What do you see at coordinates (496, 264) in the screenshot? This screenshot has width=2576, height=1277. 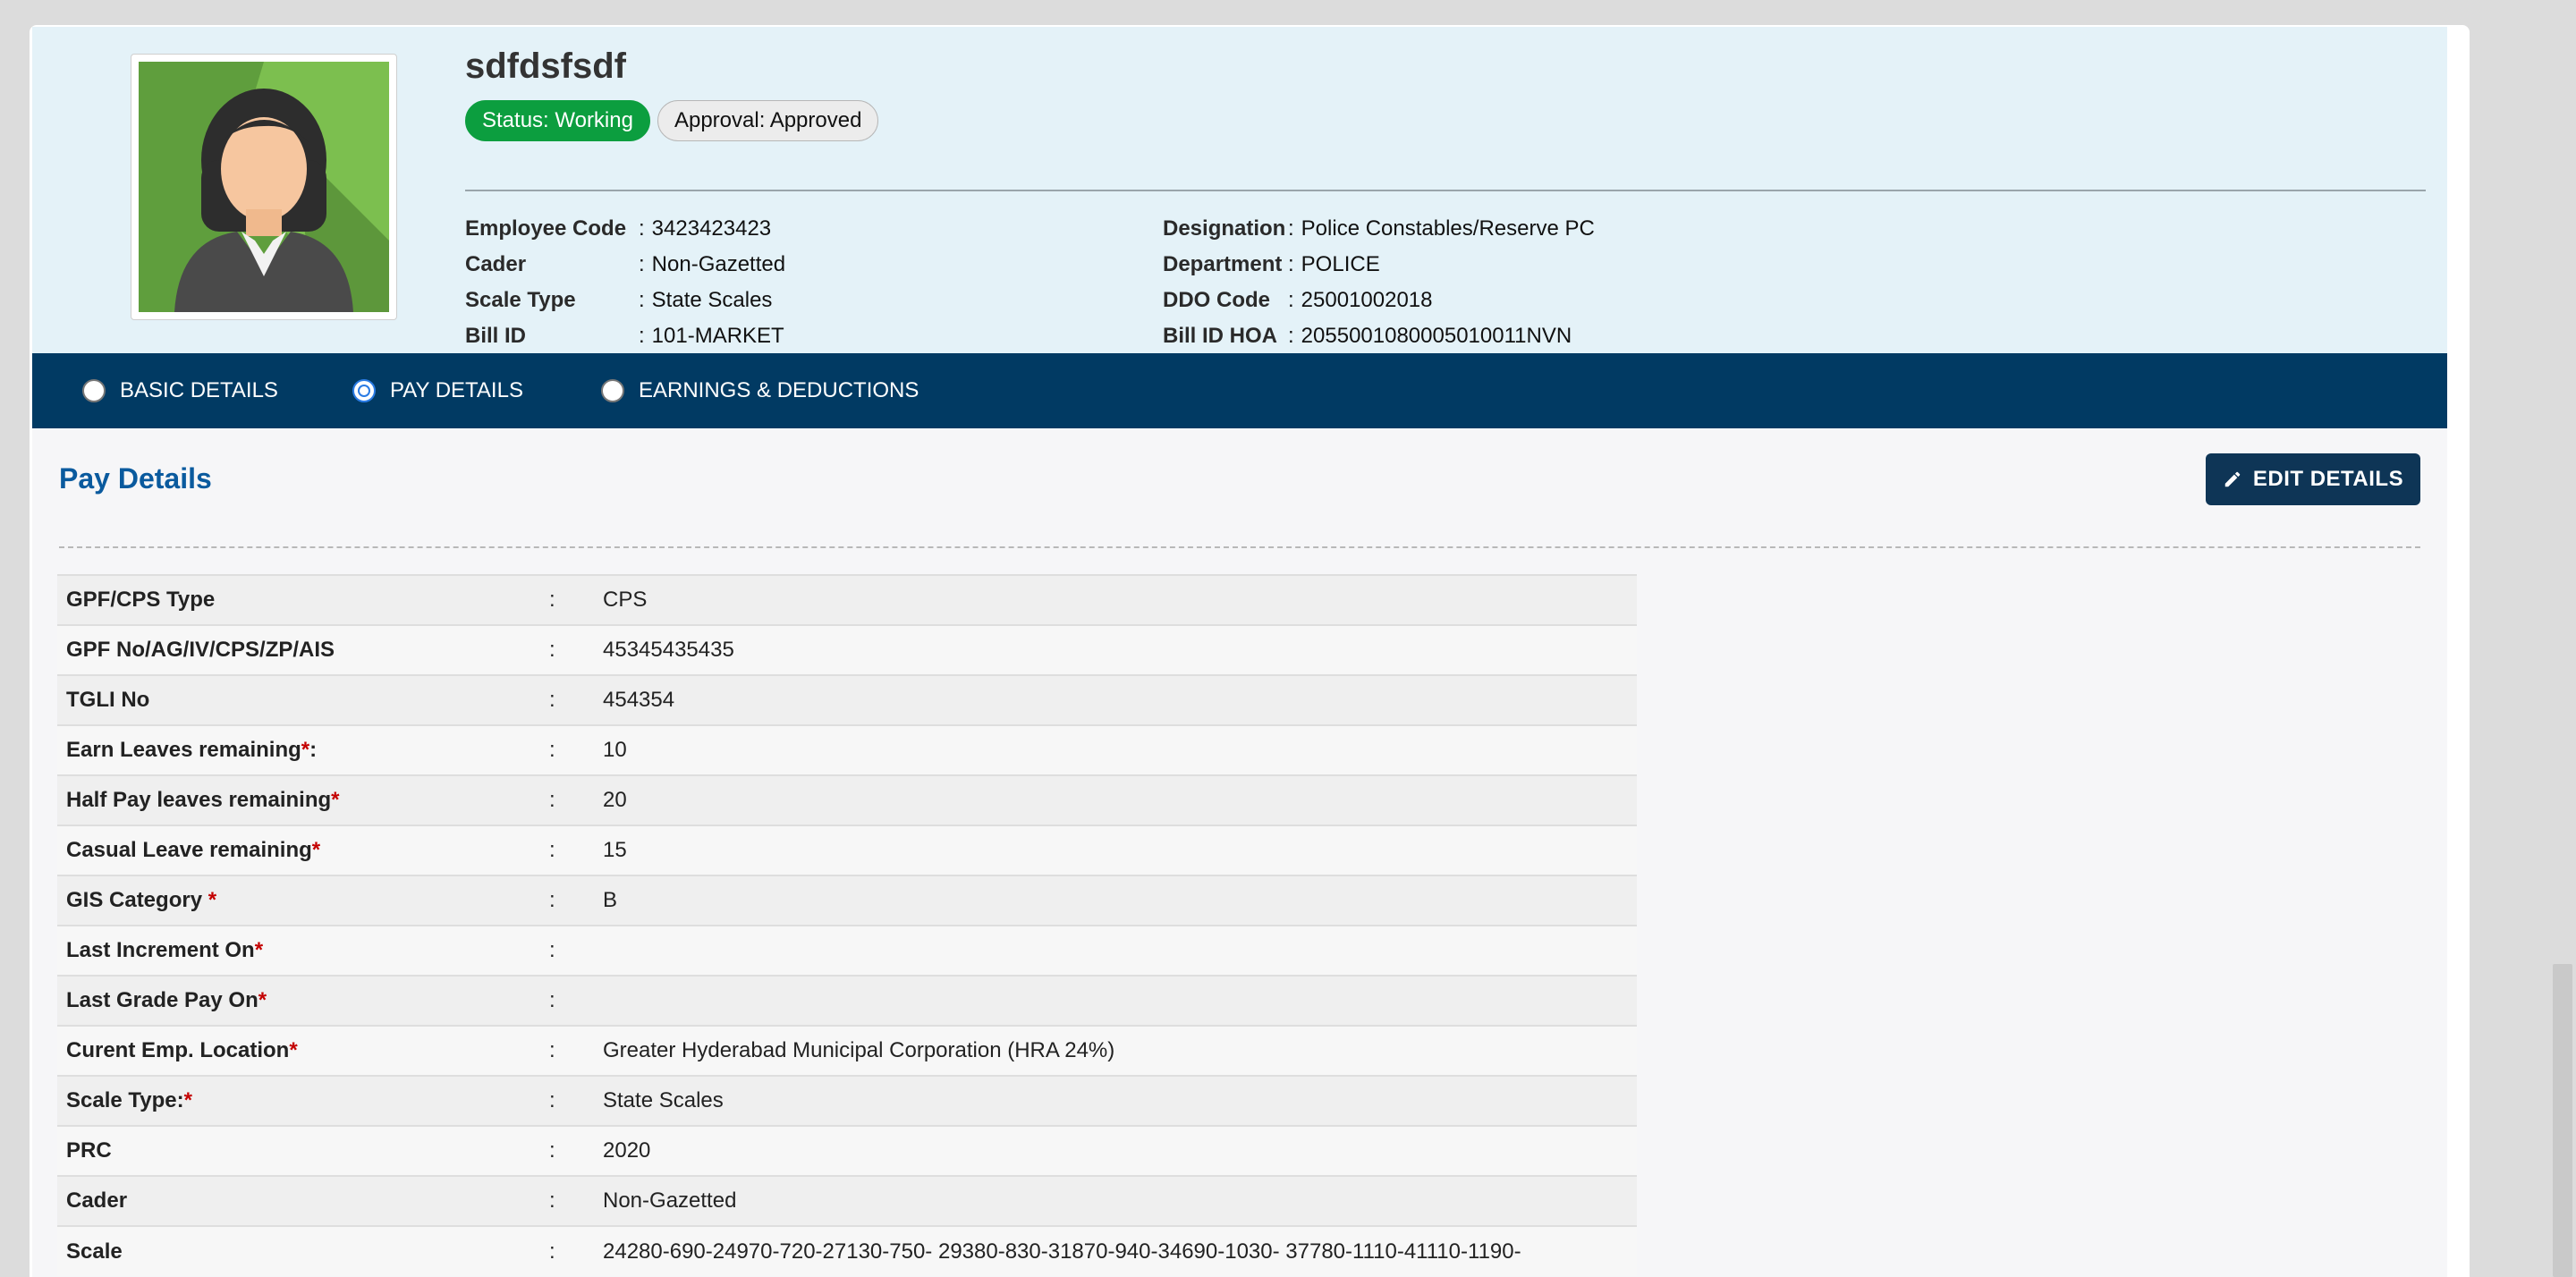 I see `info-label: Cader` at bounding box center [496, 264].